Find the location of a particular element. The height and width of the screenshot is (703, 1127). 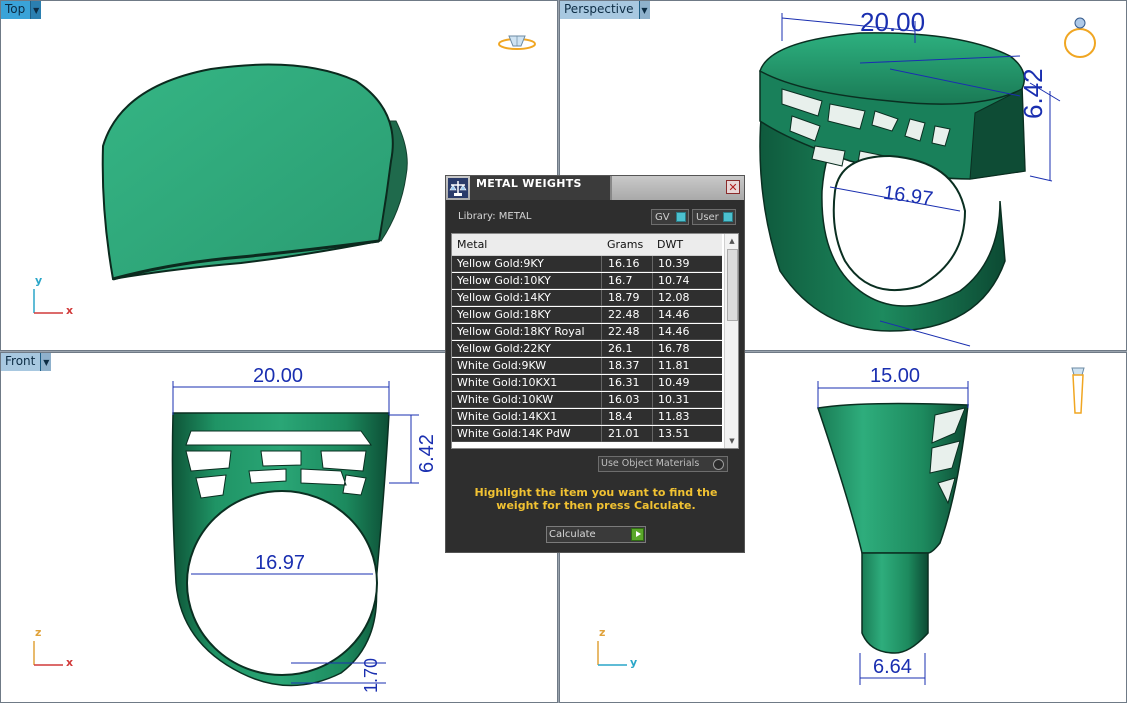

ring-profile-icon is located at coordinates (1078, 390).